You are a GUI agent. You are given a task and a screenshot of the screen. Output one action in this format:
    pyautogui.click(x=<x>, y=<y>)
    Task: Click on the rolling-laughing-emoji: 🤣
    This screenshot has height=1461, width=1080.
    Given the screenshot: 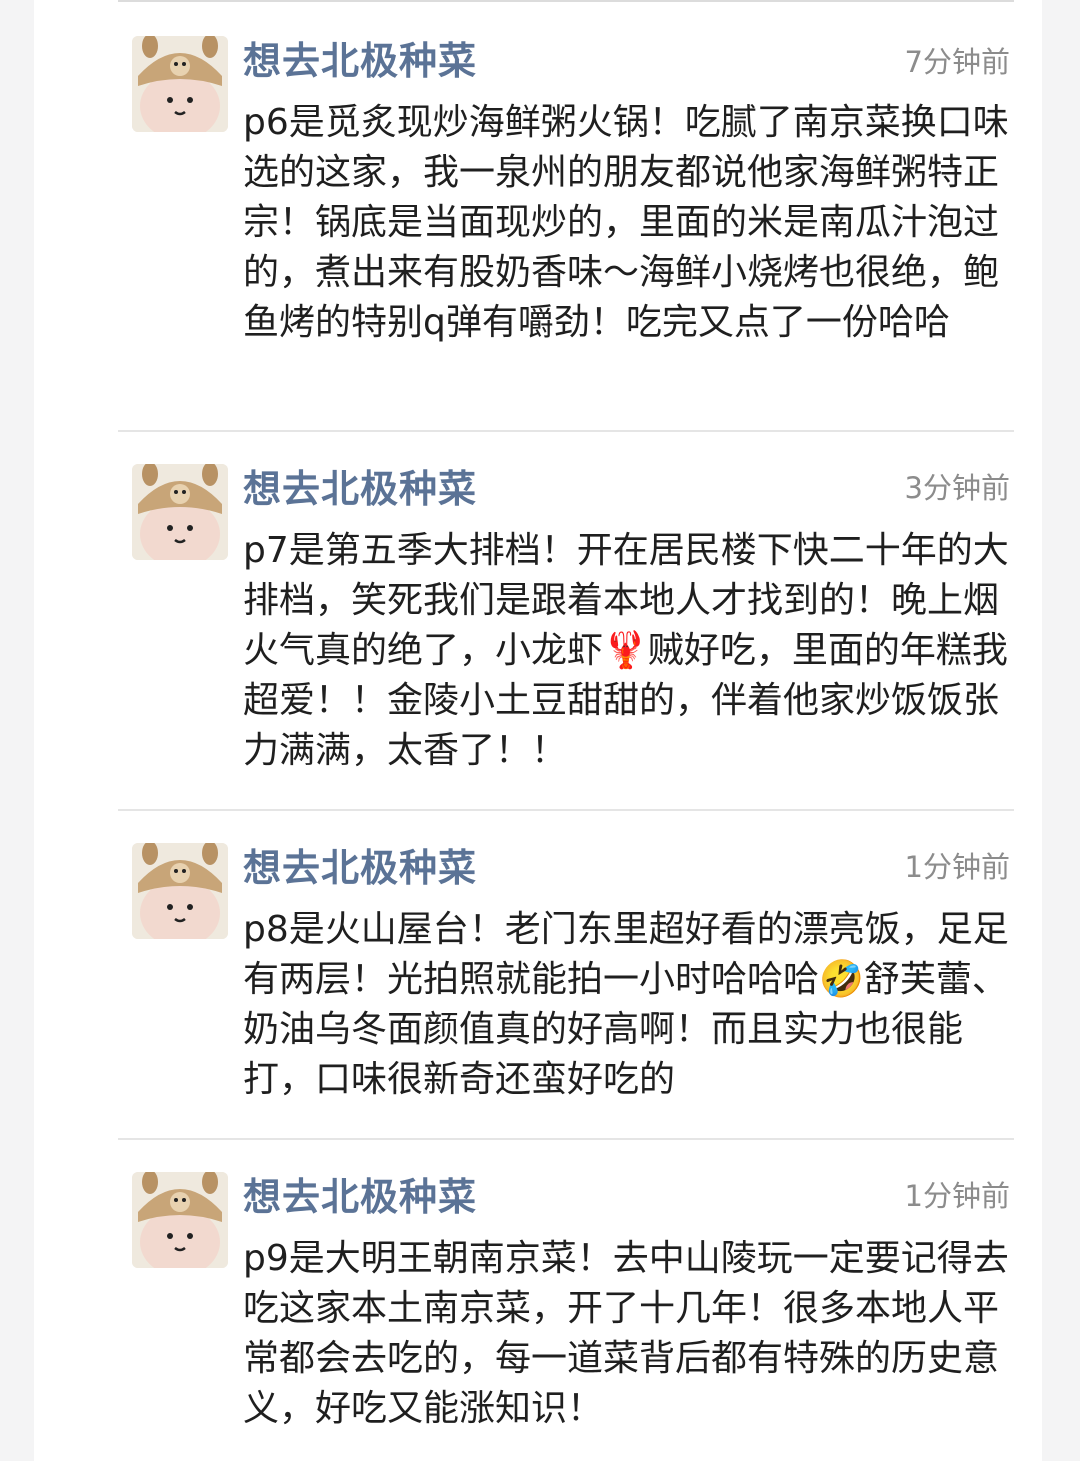 What is the action you would take?
    pyautogui.click(x=841, y=979)
    